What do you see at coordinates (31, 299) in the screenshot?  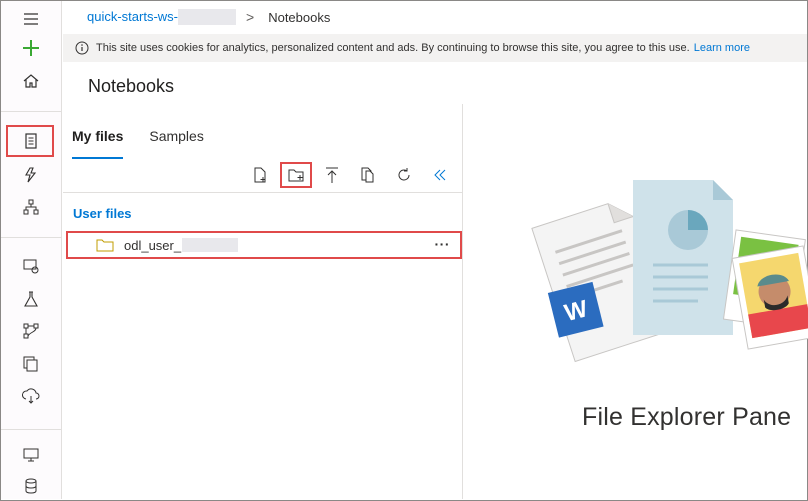 I see `experiments-icon` at bounding box center [31, 299].